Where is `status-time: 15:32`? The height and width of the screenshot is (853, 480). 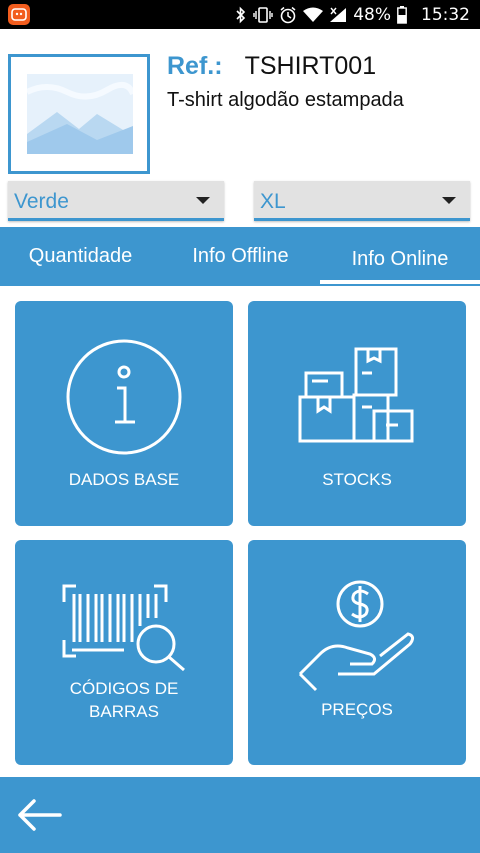 status-time: 15:32 is located at coordinates (445, 14).